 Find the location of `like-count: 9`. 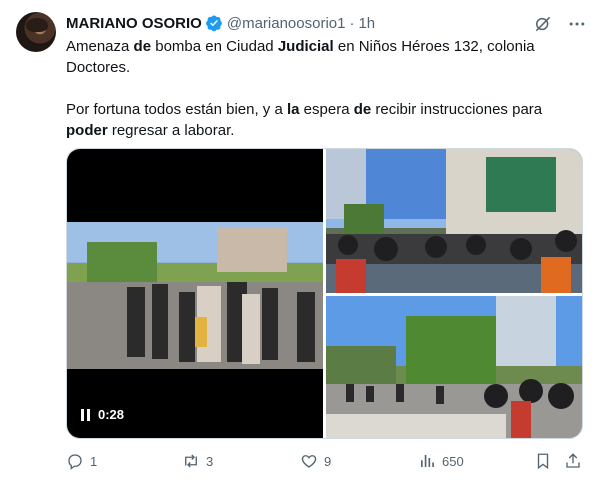

like-count: 9 is located at coordinates (328, 461).